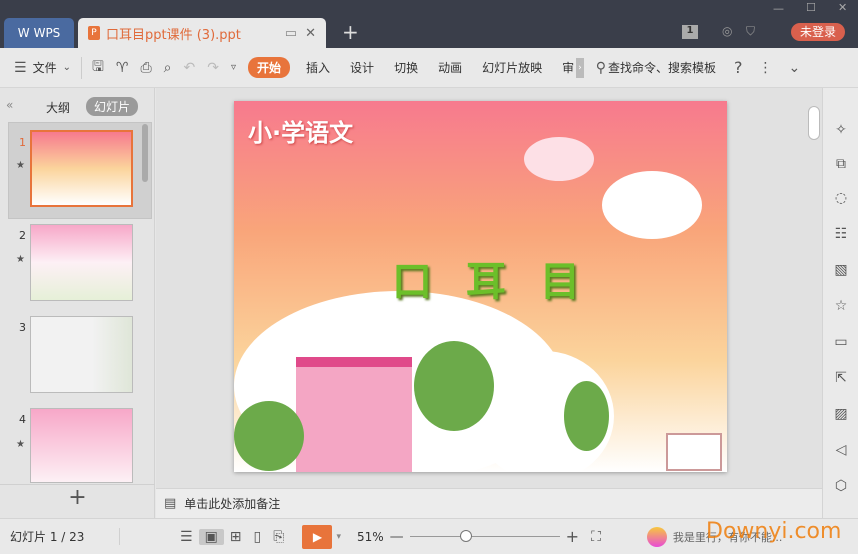 The image size is (858, 554). What do you see at coordinates (564, 67) in the screenshot?
I see `tab-review: 审` at bounding box center [564, 67].